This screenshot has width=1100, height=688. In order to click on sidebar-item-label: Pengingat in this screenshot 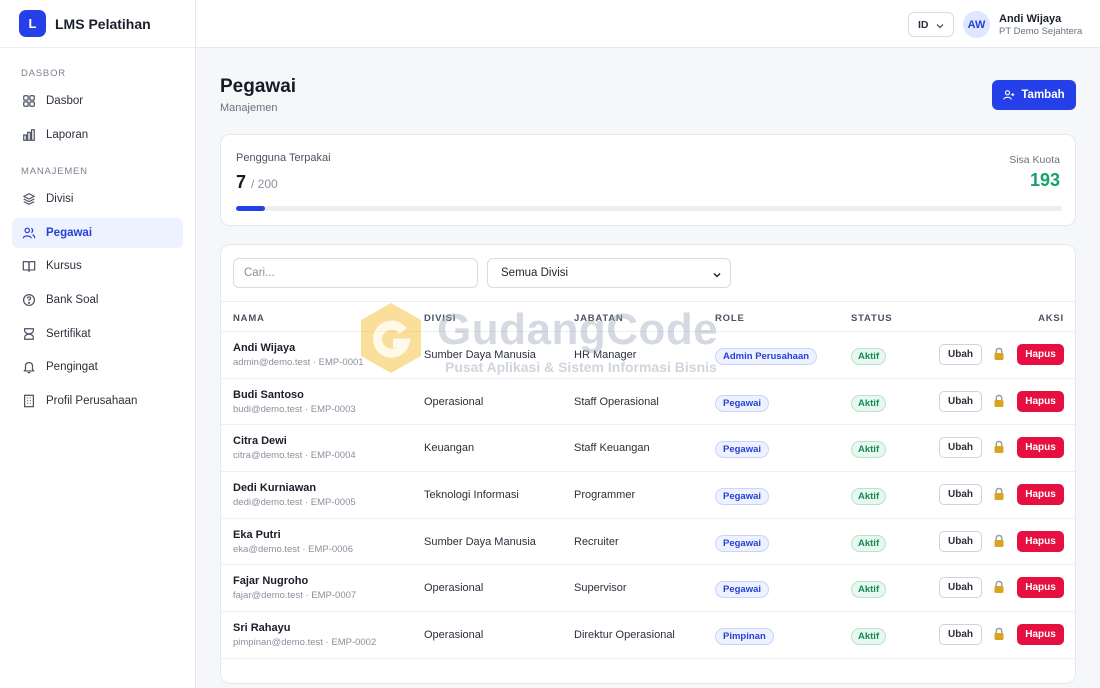, I will do `click(72, 367)`.